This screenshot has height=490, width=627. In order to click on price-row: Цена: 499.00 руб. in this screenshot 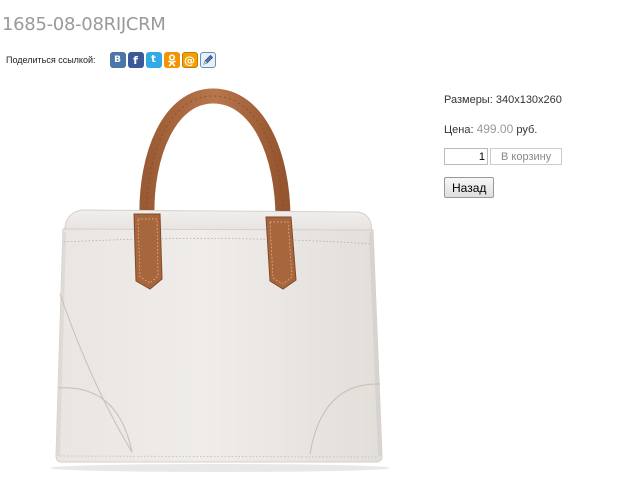, I will do `click(490, 129)`.